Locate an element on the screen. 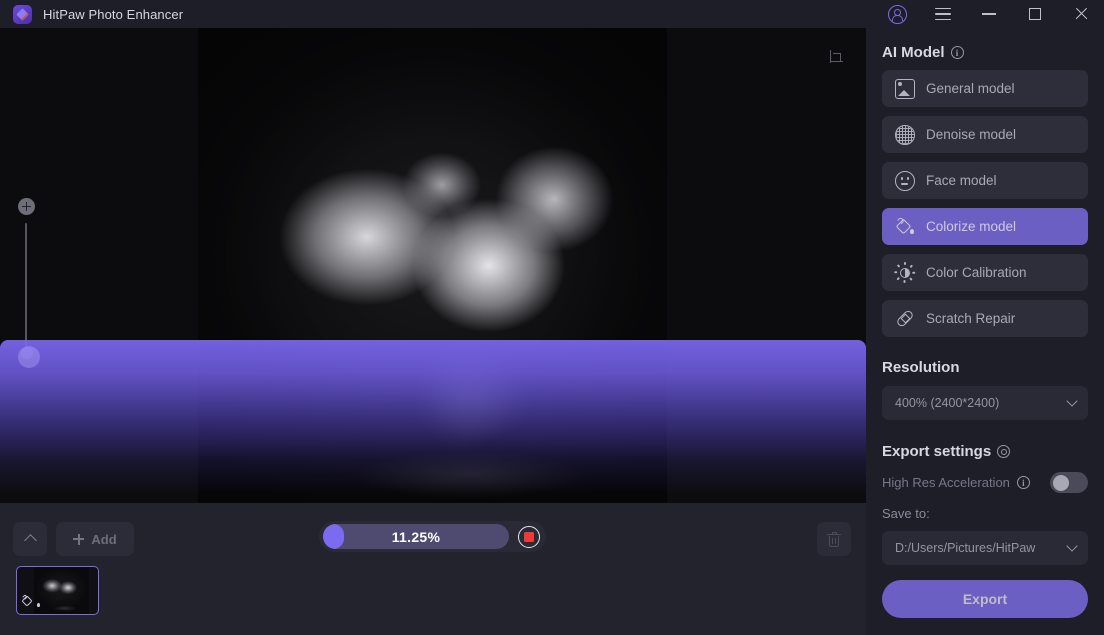 Image resolution: width=1104 pixels, height=635 pixels. high-res-acceleration-toggle is located at coordinates (1069, 482).